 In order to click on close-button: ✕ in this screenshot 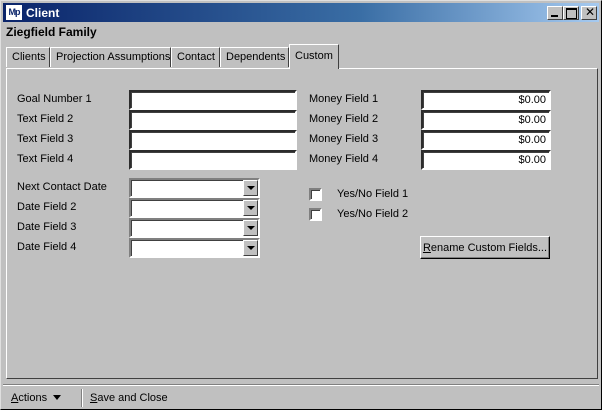, I will do `click(589, 12)`.